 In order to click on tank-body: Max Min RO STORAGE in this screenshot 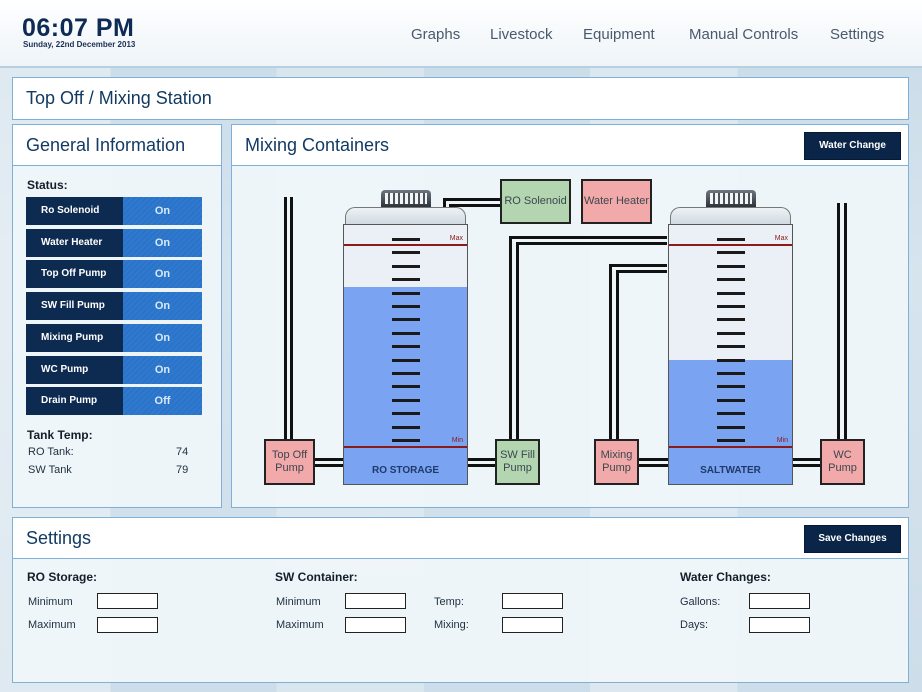, I will do `click(405, 354)`.